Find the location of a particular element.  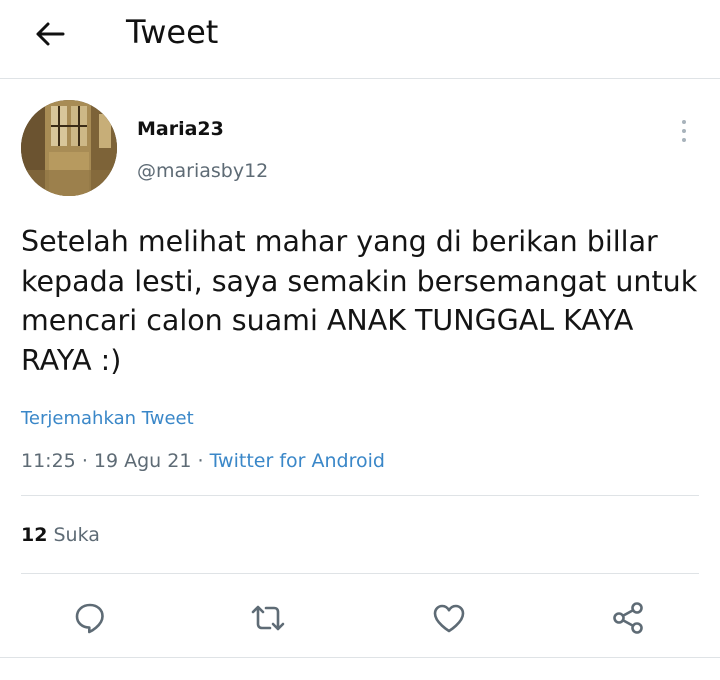

likes-label: Suka is located at coordinates (76, 535).